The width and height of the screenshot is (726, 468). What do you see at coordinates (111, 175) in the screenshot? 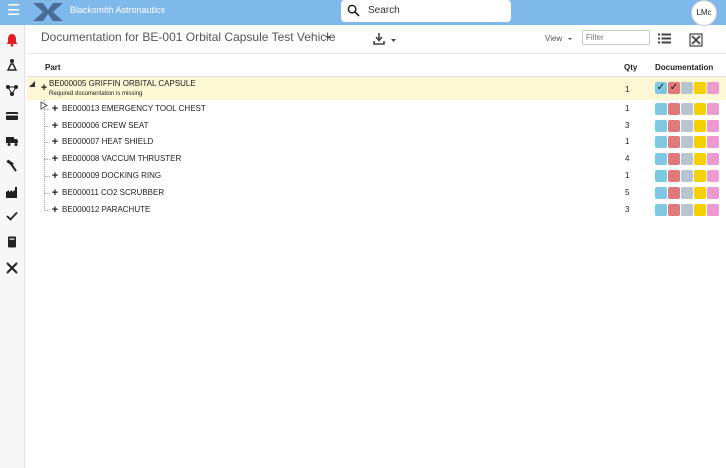
I see `part-name: BE000009 DOCKING RING` at bounding box center [111, 175].